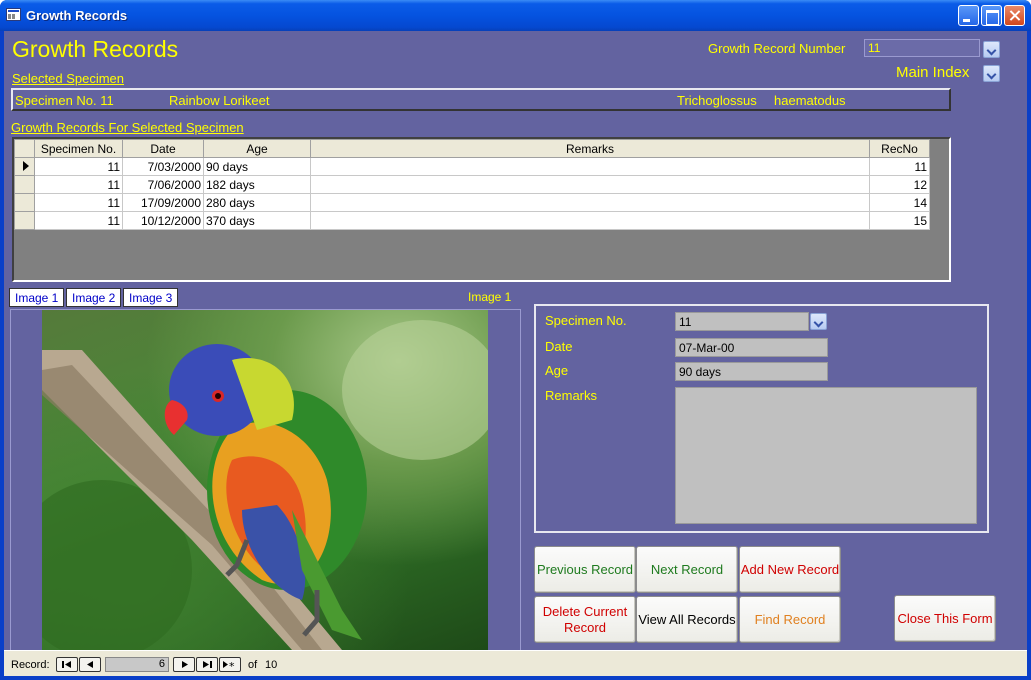 Image resolution: width=1031 pixels, height=680 pixels. Describe the element at coordinates (810, 100) in the screenshot. I see `species: haematodus` at that location.